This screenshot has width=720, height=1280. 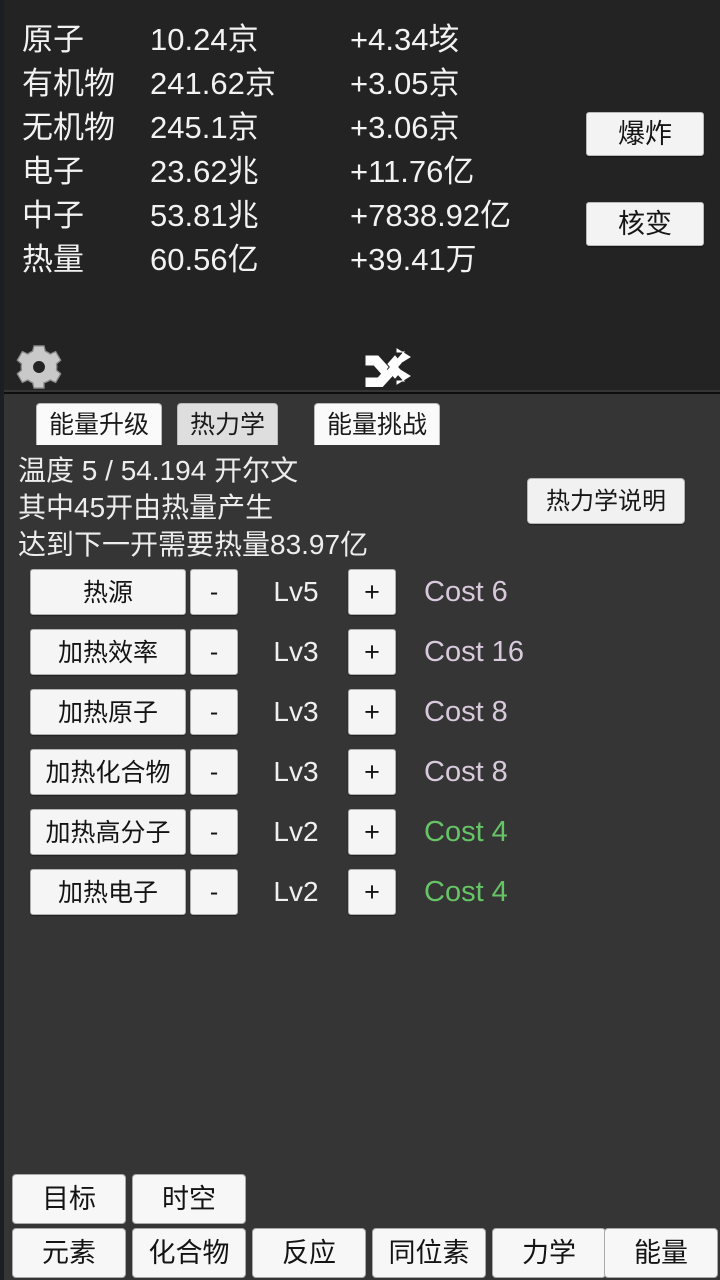 I want to click on table-row: 中子 53.81兆 +7838.92亿, so click(x=292, y=216).